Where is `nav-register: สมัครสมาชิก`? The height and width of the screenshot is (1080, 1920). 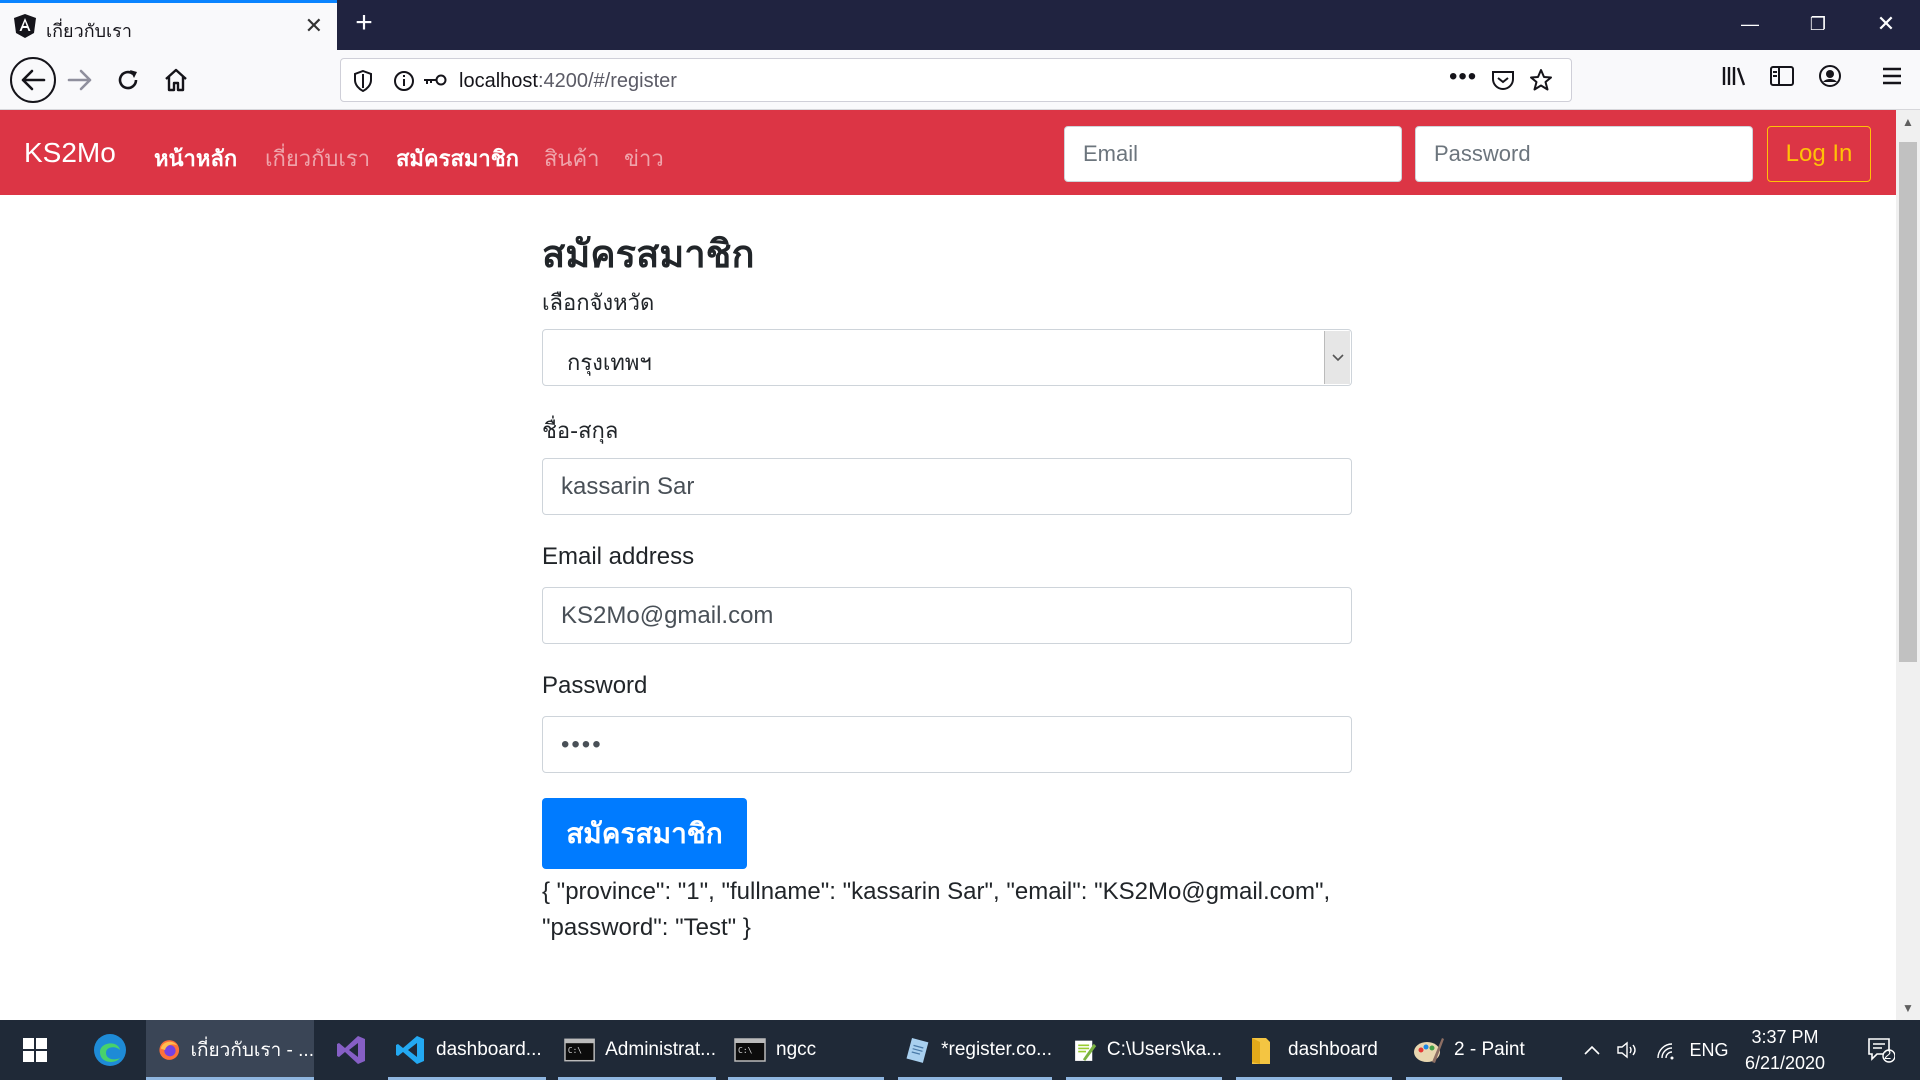 nav-register: สมัครสมาชิก is located at coordinates (457, 158).